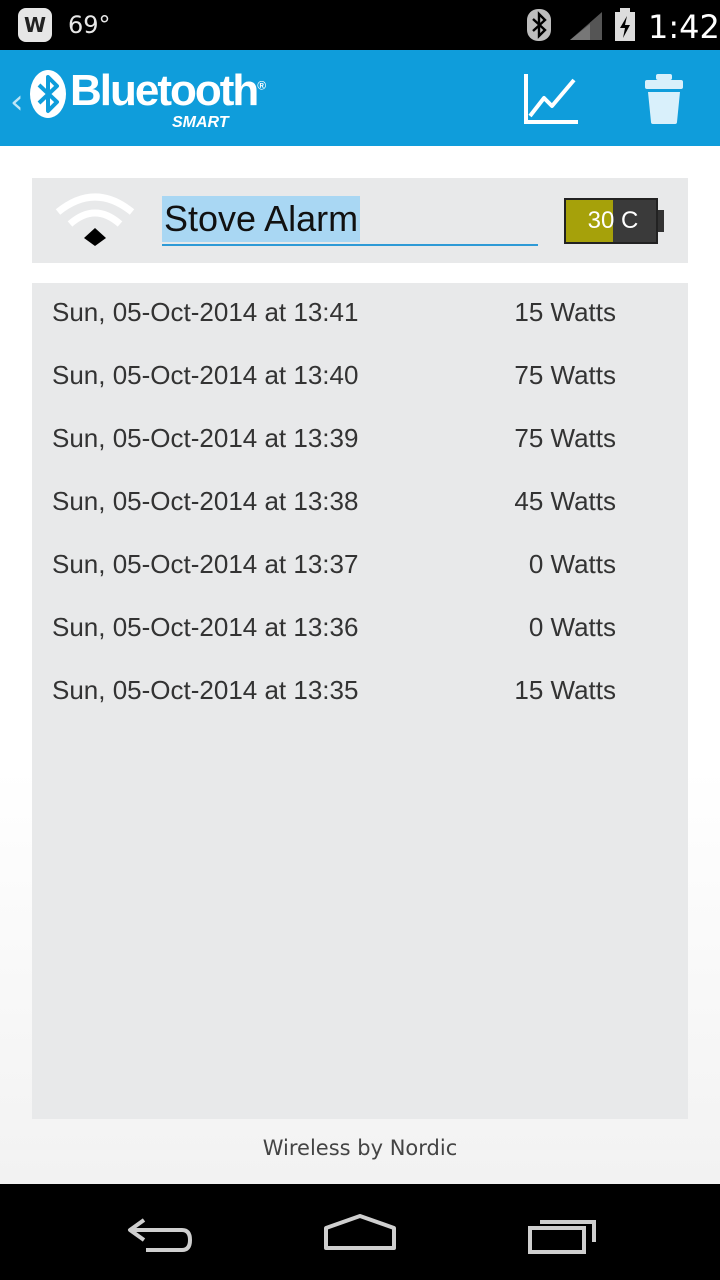 The height and width of the screenshot is (1280, 720). What do you see at coordinates (625, 24) in the screenshot?
I see `battery-icon` at bounding box center [625, 24].